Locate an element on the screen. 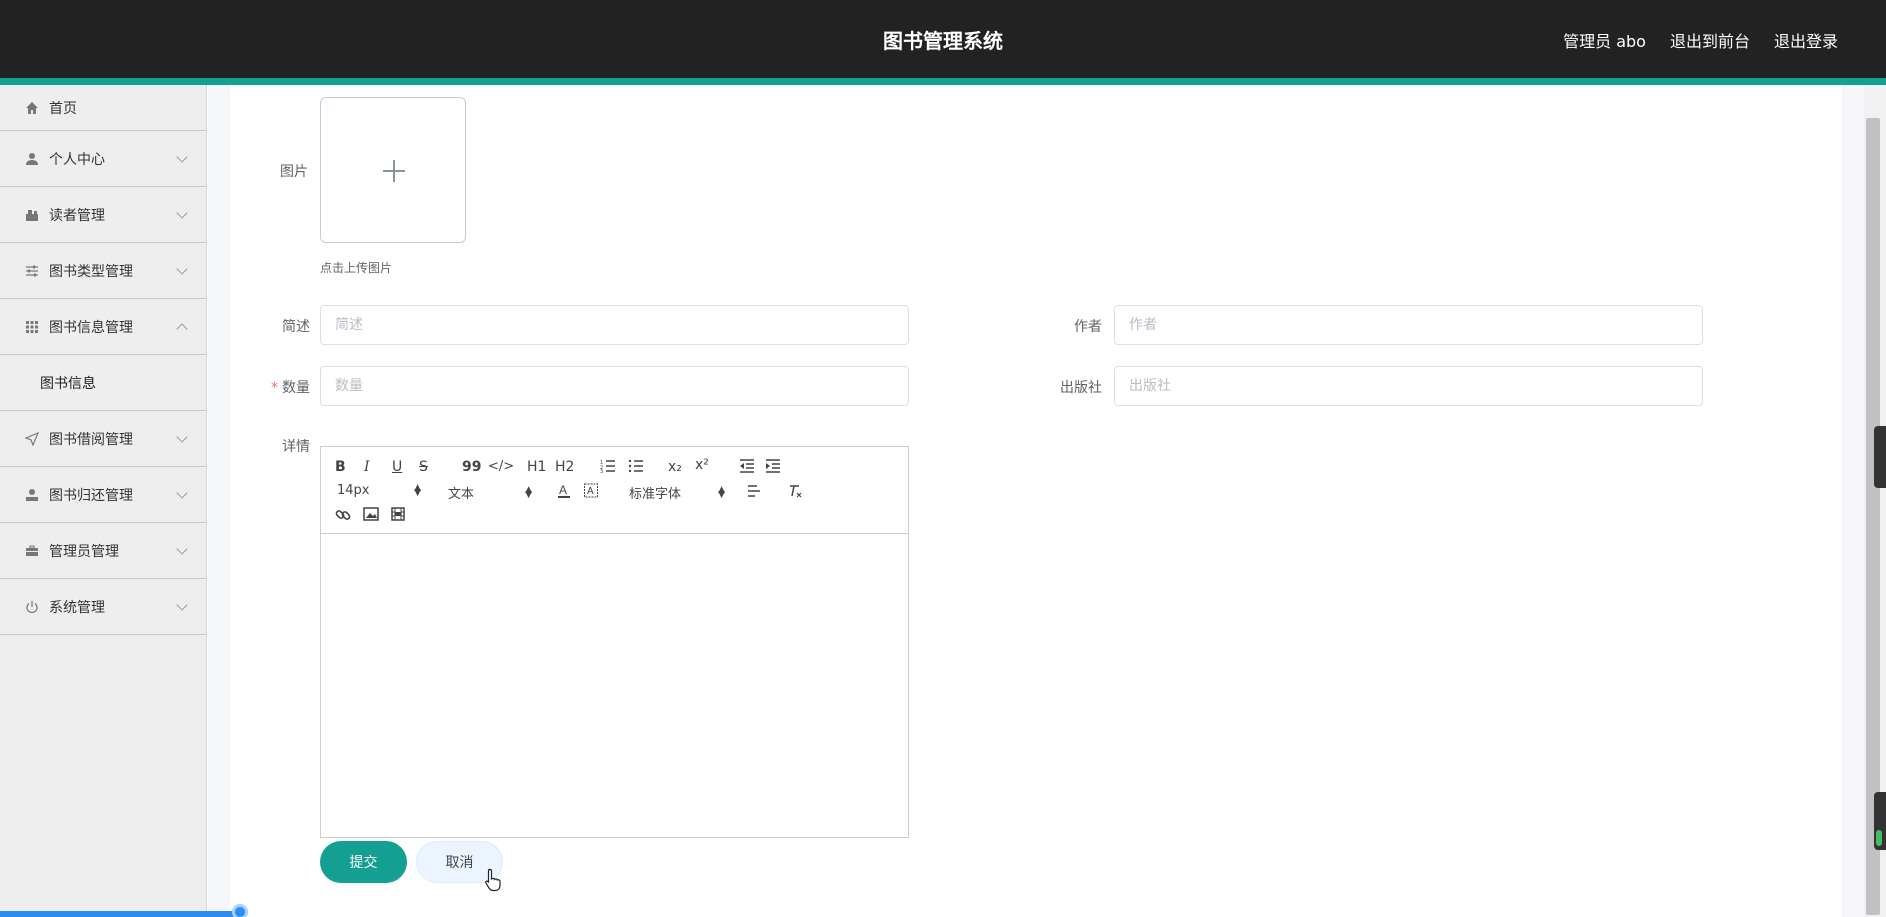 This screenshot has height=917, width=1886. header-actions: 管理员 abo 退出到前台 退出登录 is located at coordinates (1700, 40).